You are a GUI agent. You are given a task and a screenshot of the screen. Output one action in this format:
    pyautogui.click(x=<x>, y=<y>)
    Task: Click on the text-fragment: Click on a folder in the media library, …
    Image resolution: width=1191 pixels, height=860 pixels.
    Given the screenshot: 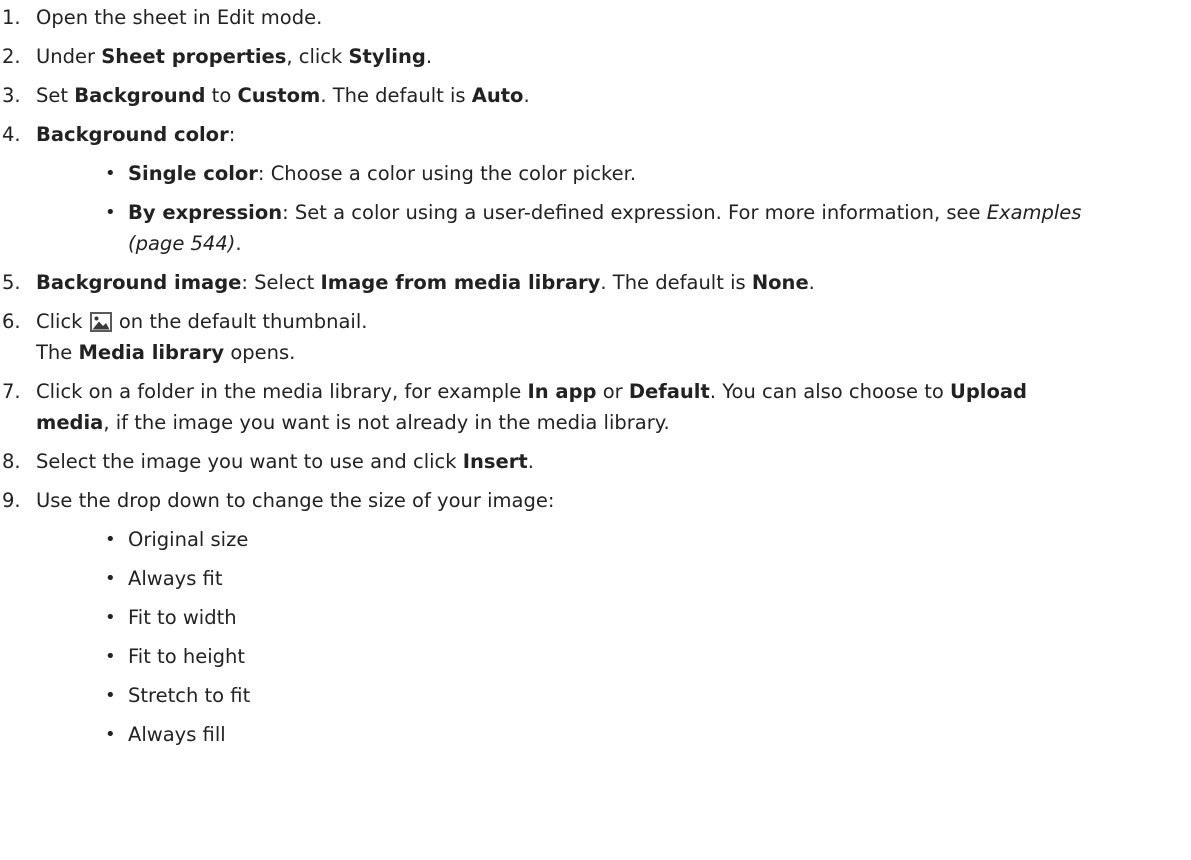 What is the action you would take?
    pyautogui.click(x=282, y=391)
    